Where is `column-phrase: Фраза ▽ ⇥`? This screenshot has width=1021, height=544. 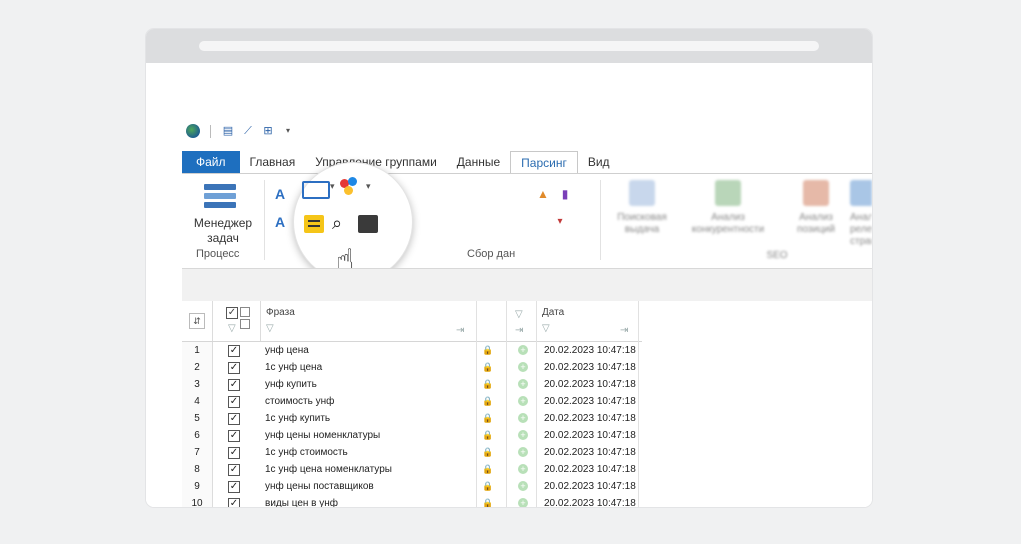 column-phrase: Фраза ▽ ⇥ is located at coordinates (368, 321).